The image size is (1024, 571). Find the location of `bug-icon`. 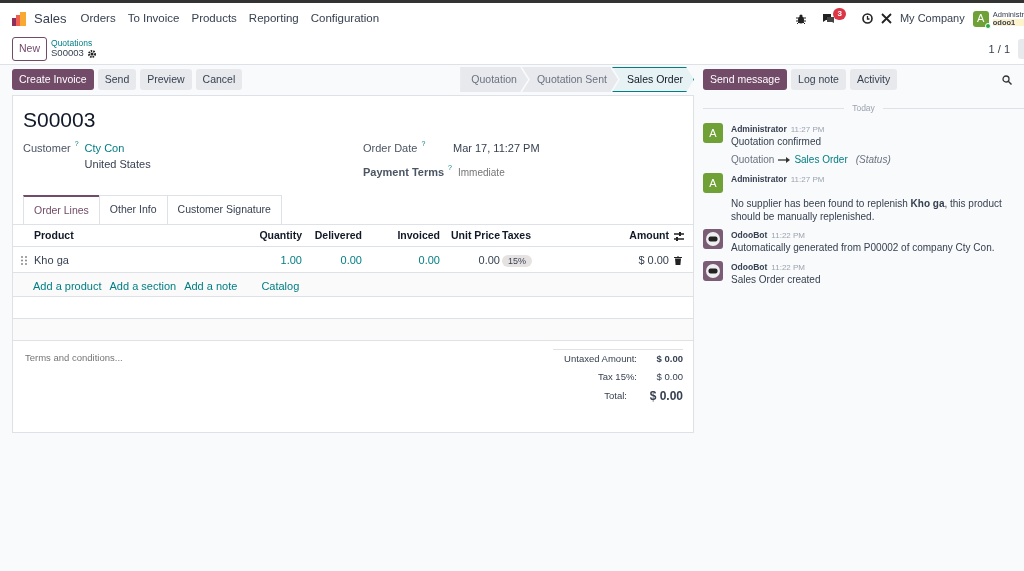

bug-icon is located at coordinates (801, 18).